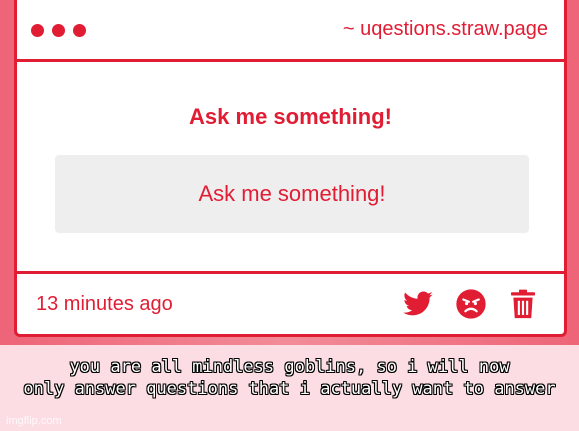  I want to click on twitter-icon, so click(418, 303).